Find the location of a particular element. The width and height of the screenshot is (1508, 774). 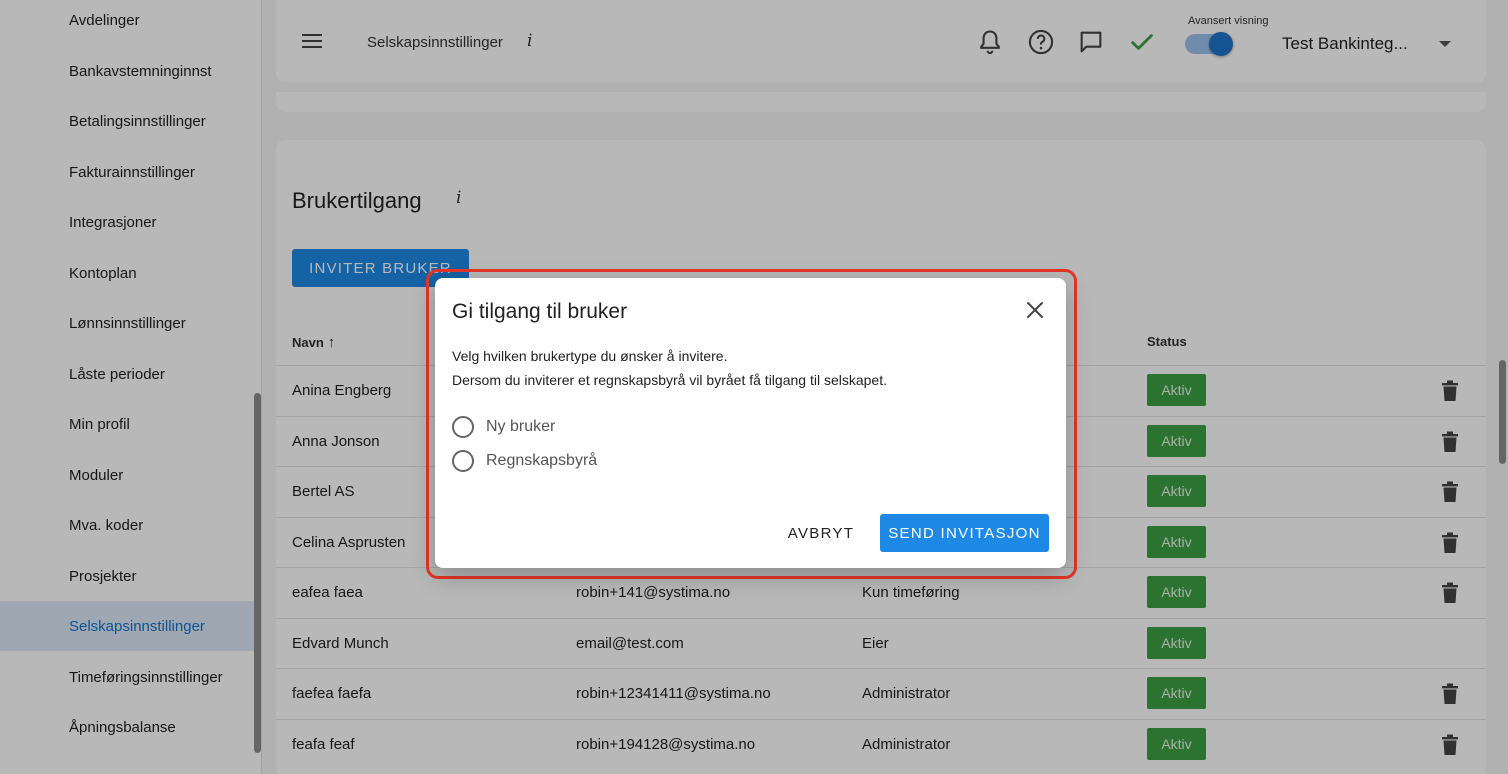

radio-label: Regnskapsbyrå is located at coordinates (542, 460).